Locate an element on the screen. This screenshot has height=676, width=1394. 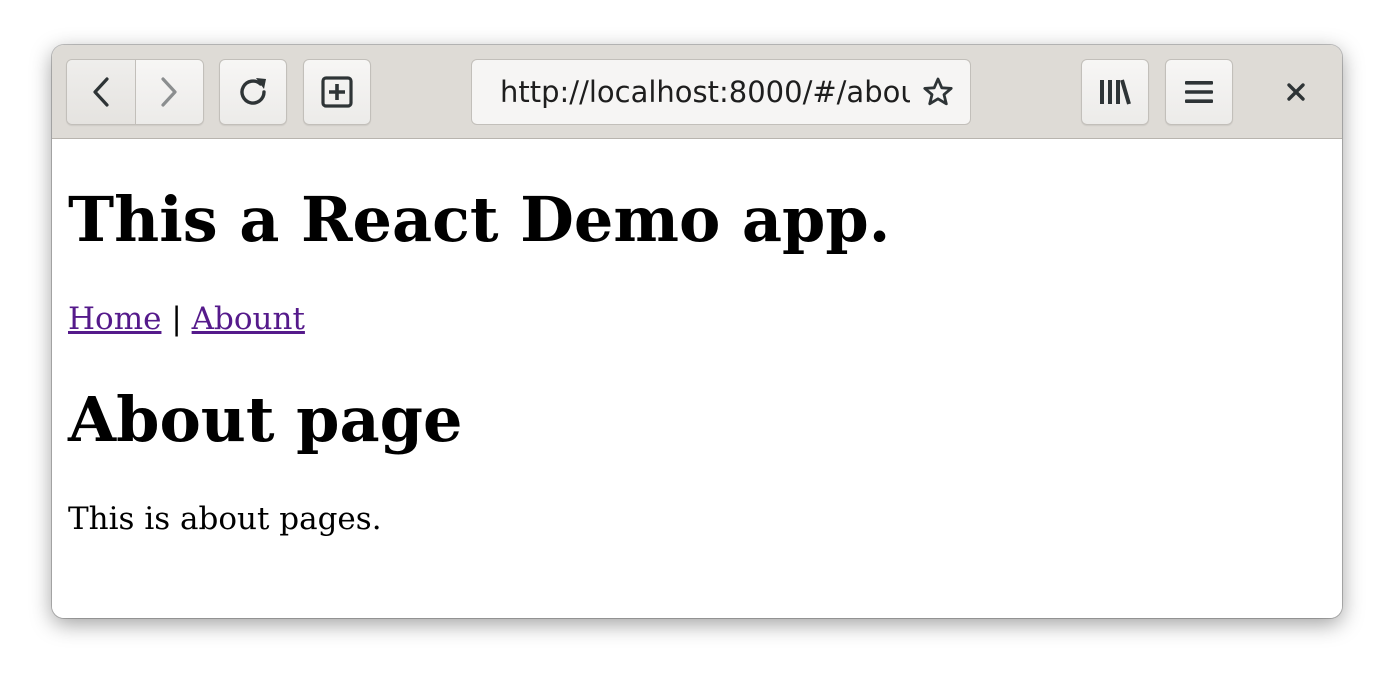
reload-icon is located at coordinates (253, 91).